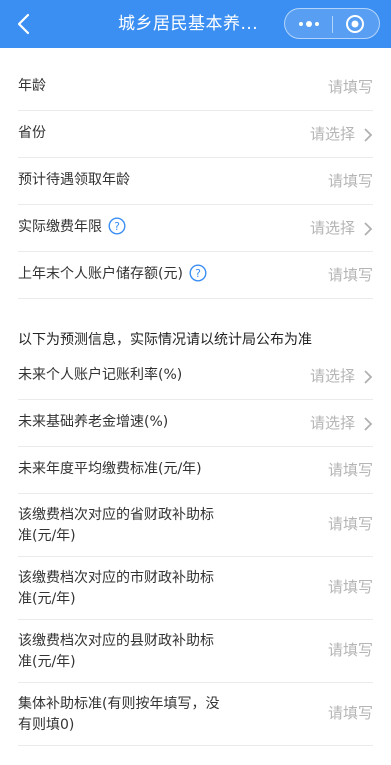 This screenshot has width=391, height=765. What do you see at coordinates (112, 274) in the screenshot?
I see `account-balance-label: 上年末个人账户储存额(元)?` at bounding box center [112, 274].